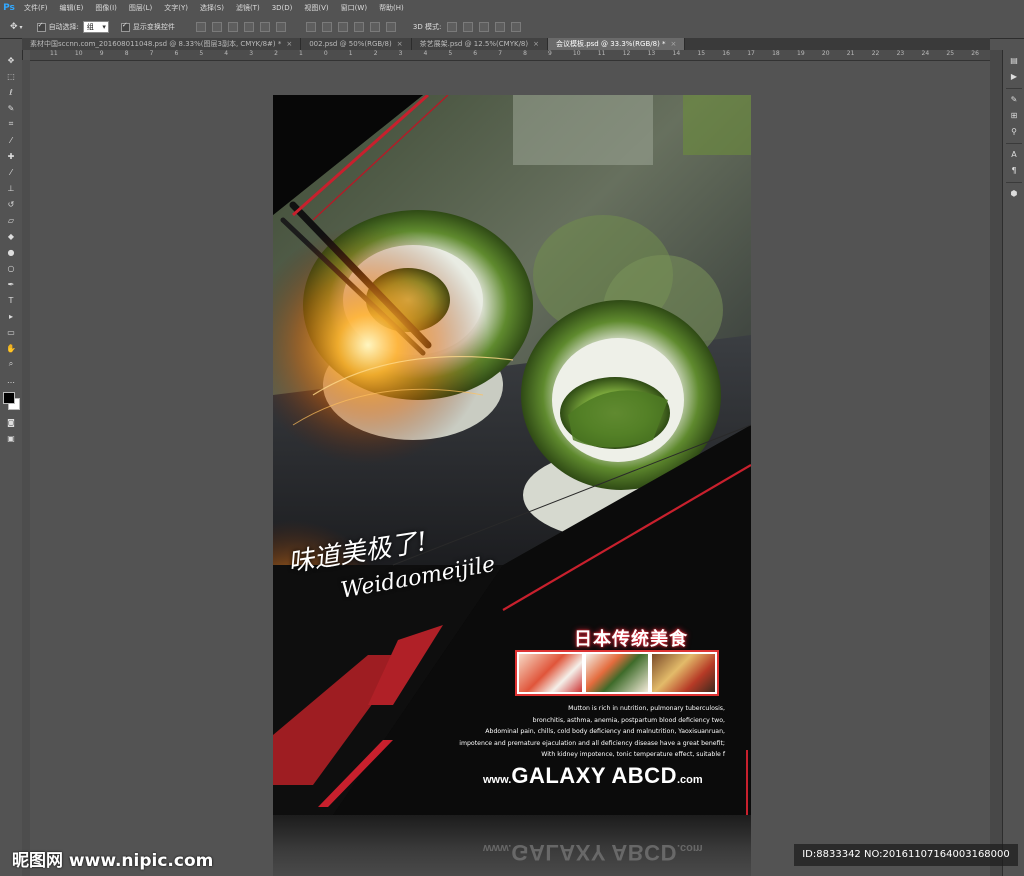 The image size is (1024, 876). Describe the element at coordinates (1014, 131) in the screenshot. I see `clone-source-icon: ⚲` at that location.